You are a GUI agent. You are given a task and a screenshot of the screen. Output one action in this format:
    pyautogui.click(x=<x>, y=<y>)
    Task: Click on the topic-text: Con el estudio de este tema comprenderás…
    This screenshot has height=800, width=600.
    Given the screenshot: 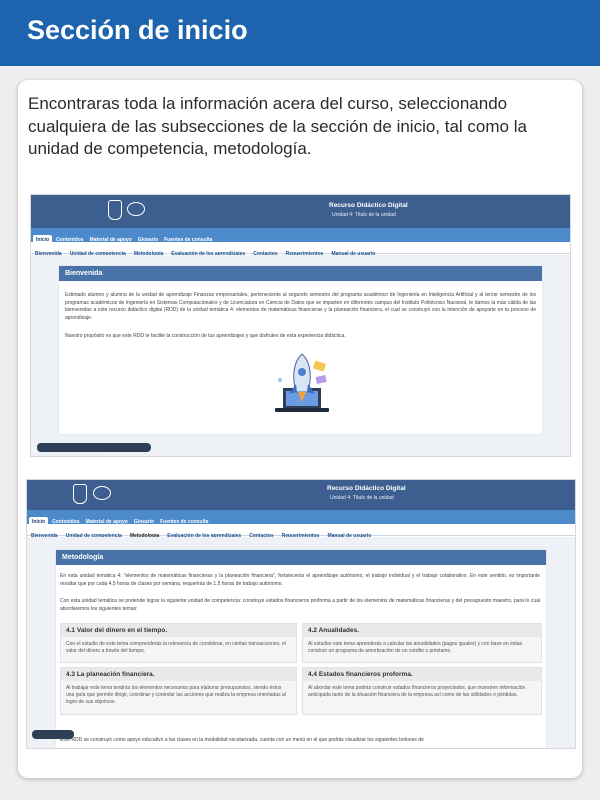 What is the action you would take?
    pyautogui.click(x=176, y=647)
    